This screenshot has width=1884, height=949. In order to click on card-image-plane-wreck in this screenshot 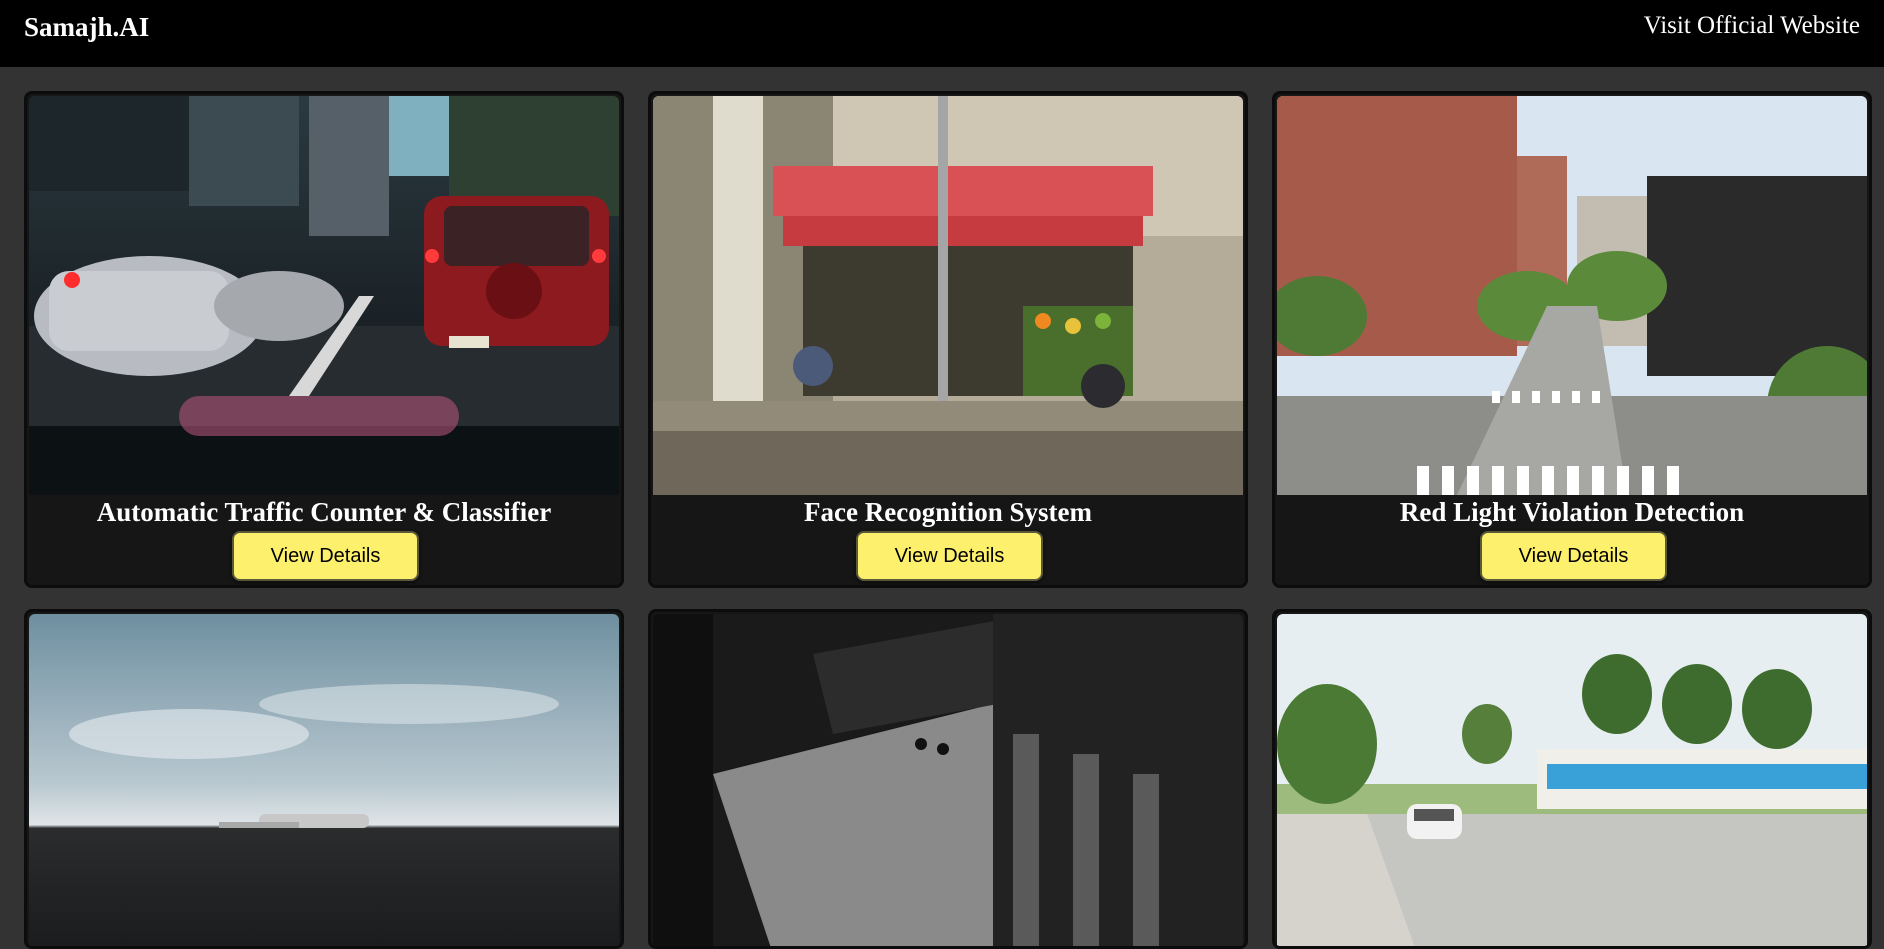, I will do `click(324, 780)`.